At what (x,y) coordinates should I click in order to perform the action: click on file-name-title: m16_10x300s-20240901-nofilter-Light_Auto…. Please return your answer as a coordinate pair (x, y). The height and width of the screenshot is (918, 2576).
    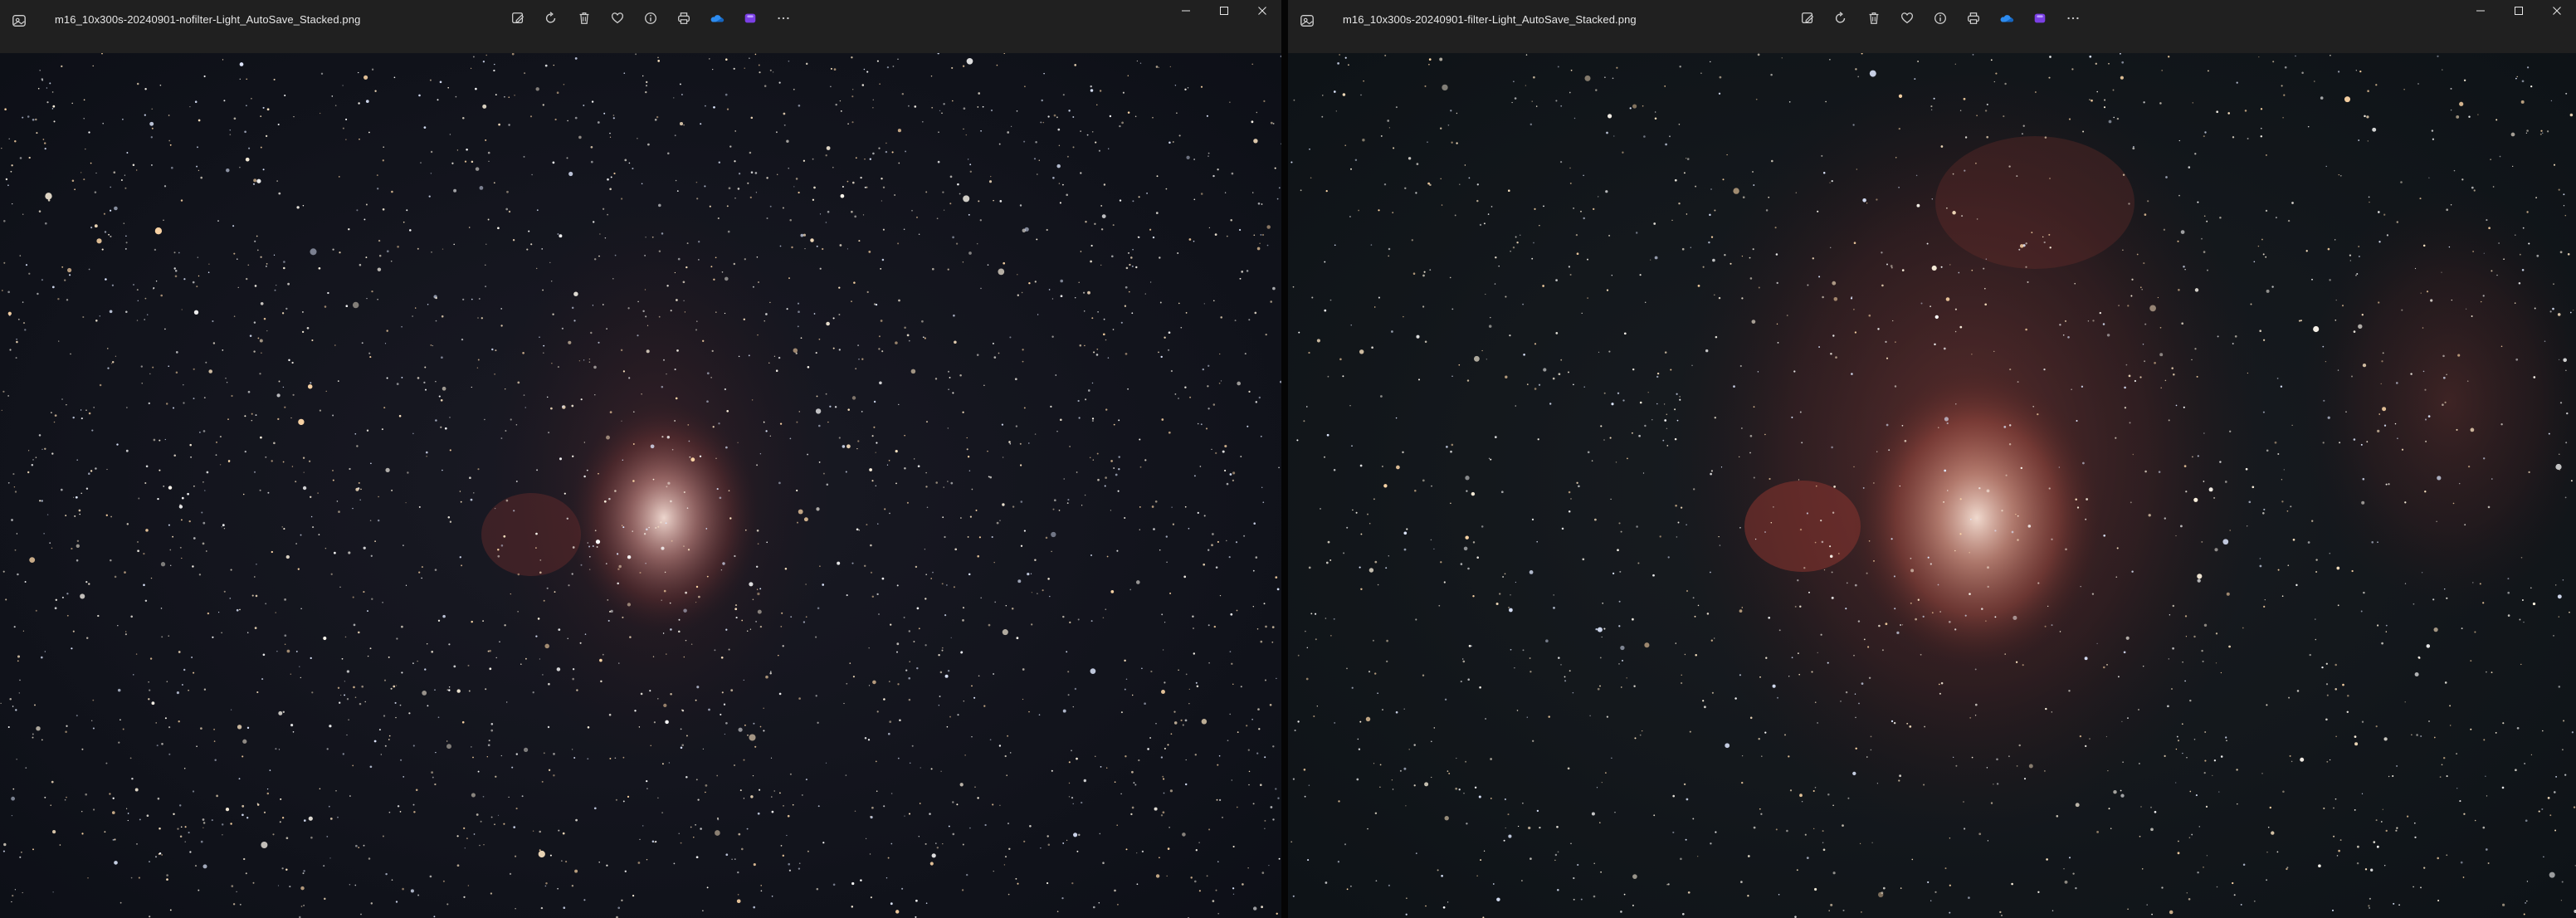
    Looking at the image, I should click on (208, 19).